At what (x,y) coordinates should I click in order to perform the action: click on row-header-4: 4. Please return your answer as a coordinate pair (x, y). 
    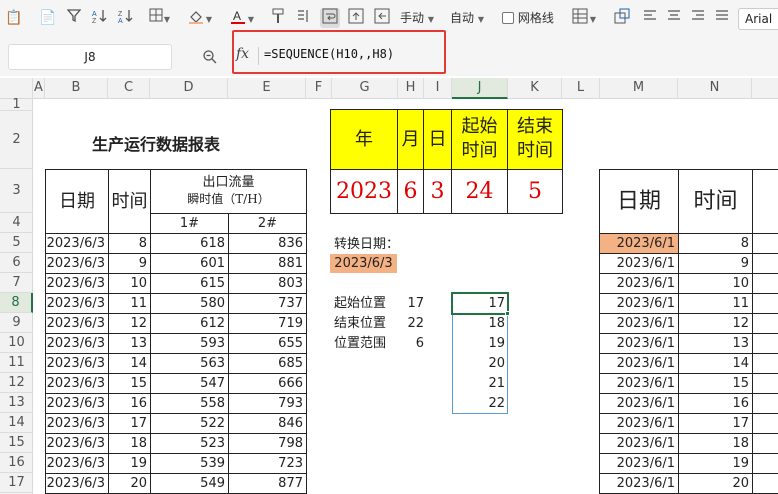
    Looking at the image, I should click on (16, 223).